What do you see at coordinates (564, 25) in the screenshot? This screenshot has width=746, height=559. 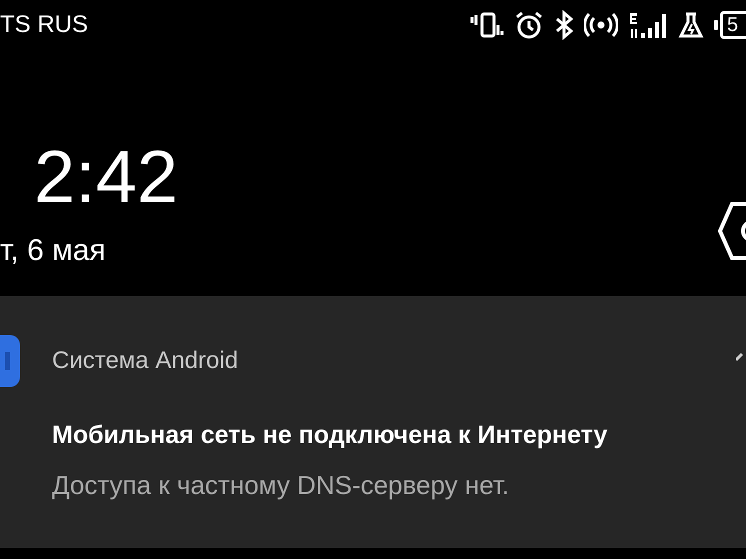 I see `bluetooth-icon` at bounding box center [564, 25].